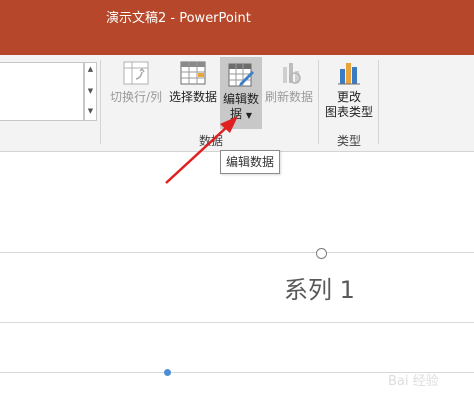  I want to click on title-bar: 演示文稿2 - PowerPoint, so click(237, 27).